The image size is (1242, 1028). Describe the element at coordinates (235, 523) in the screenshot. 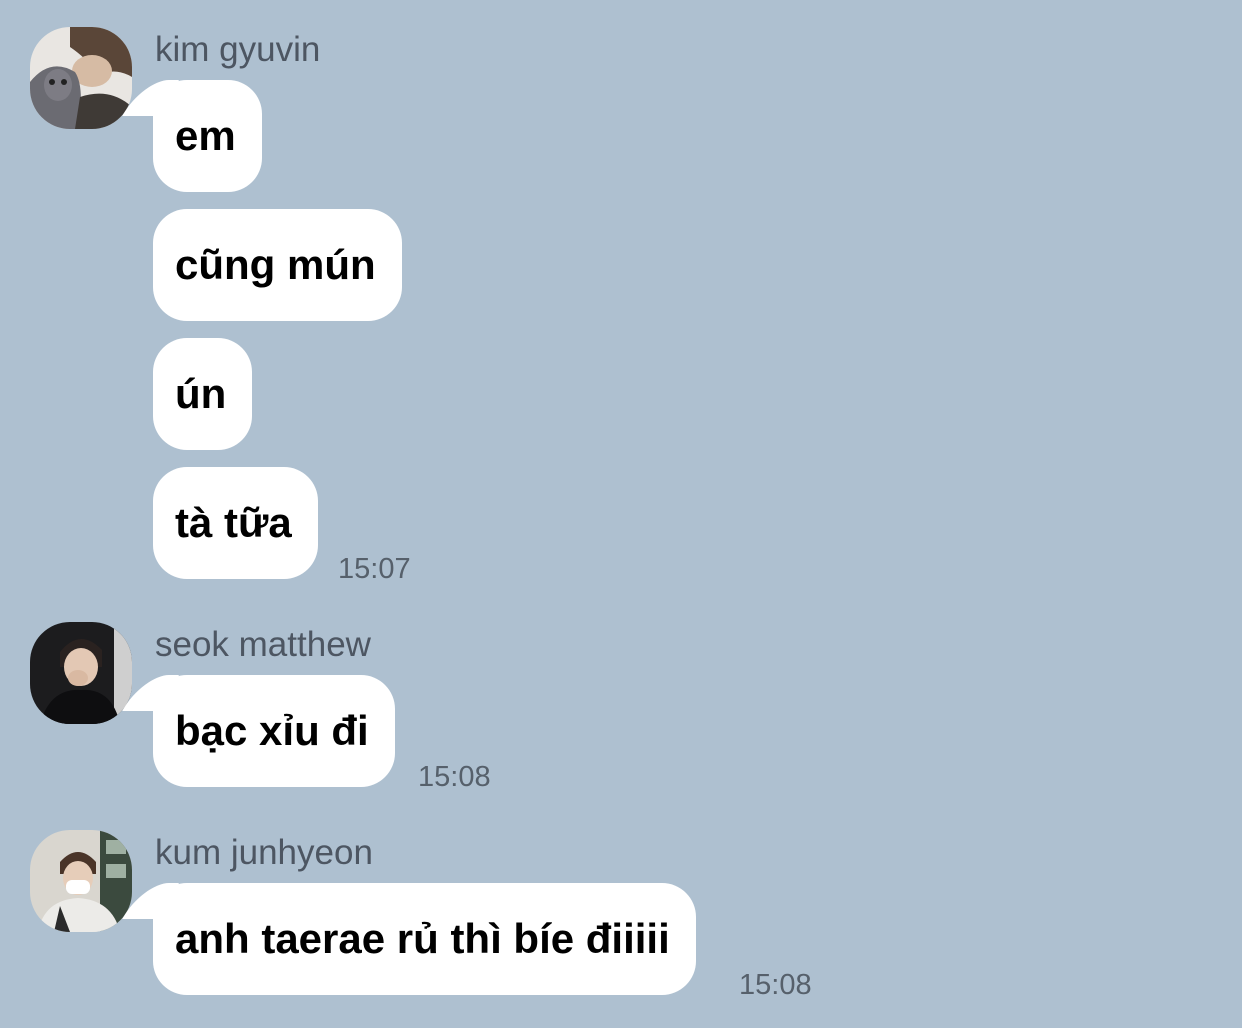

I see `message-bubble: tà tữa` at that location.